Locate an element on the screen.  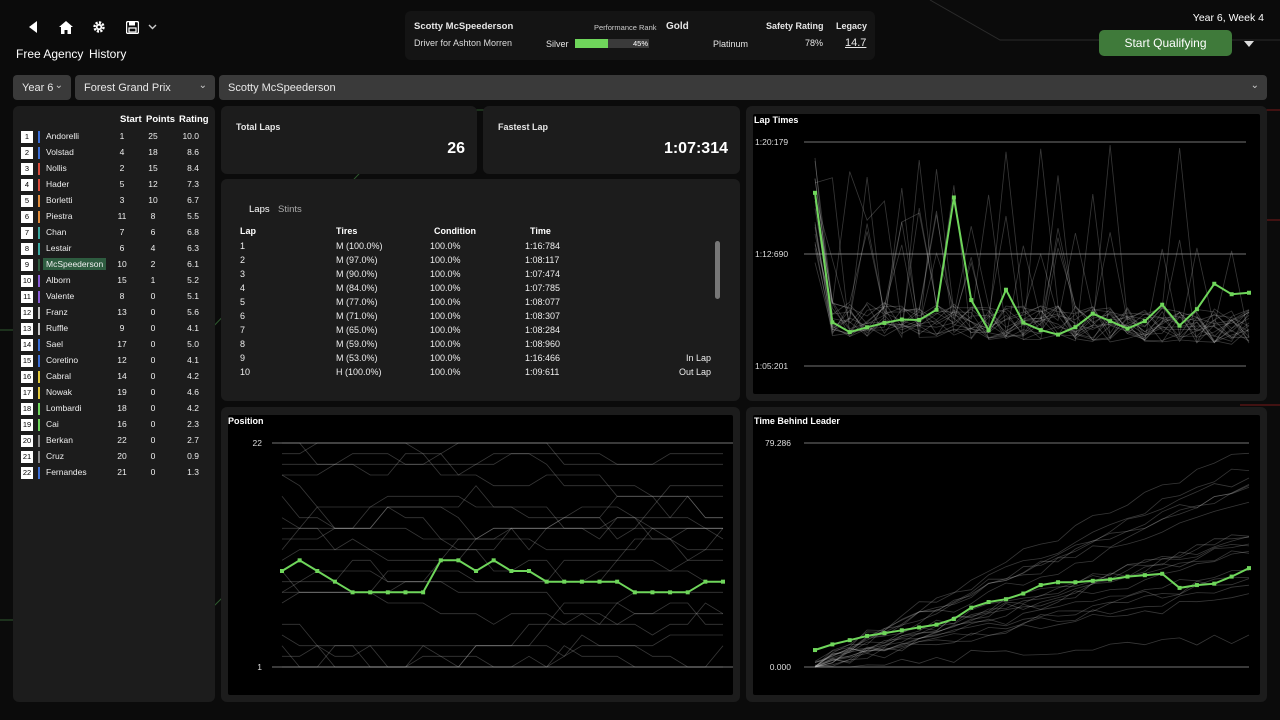
legacy-value: 14.7 is located at coordinates (855, 43).